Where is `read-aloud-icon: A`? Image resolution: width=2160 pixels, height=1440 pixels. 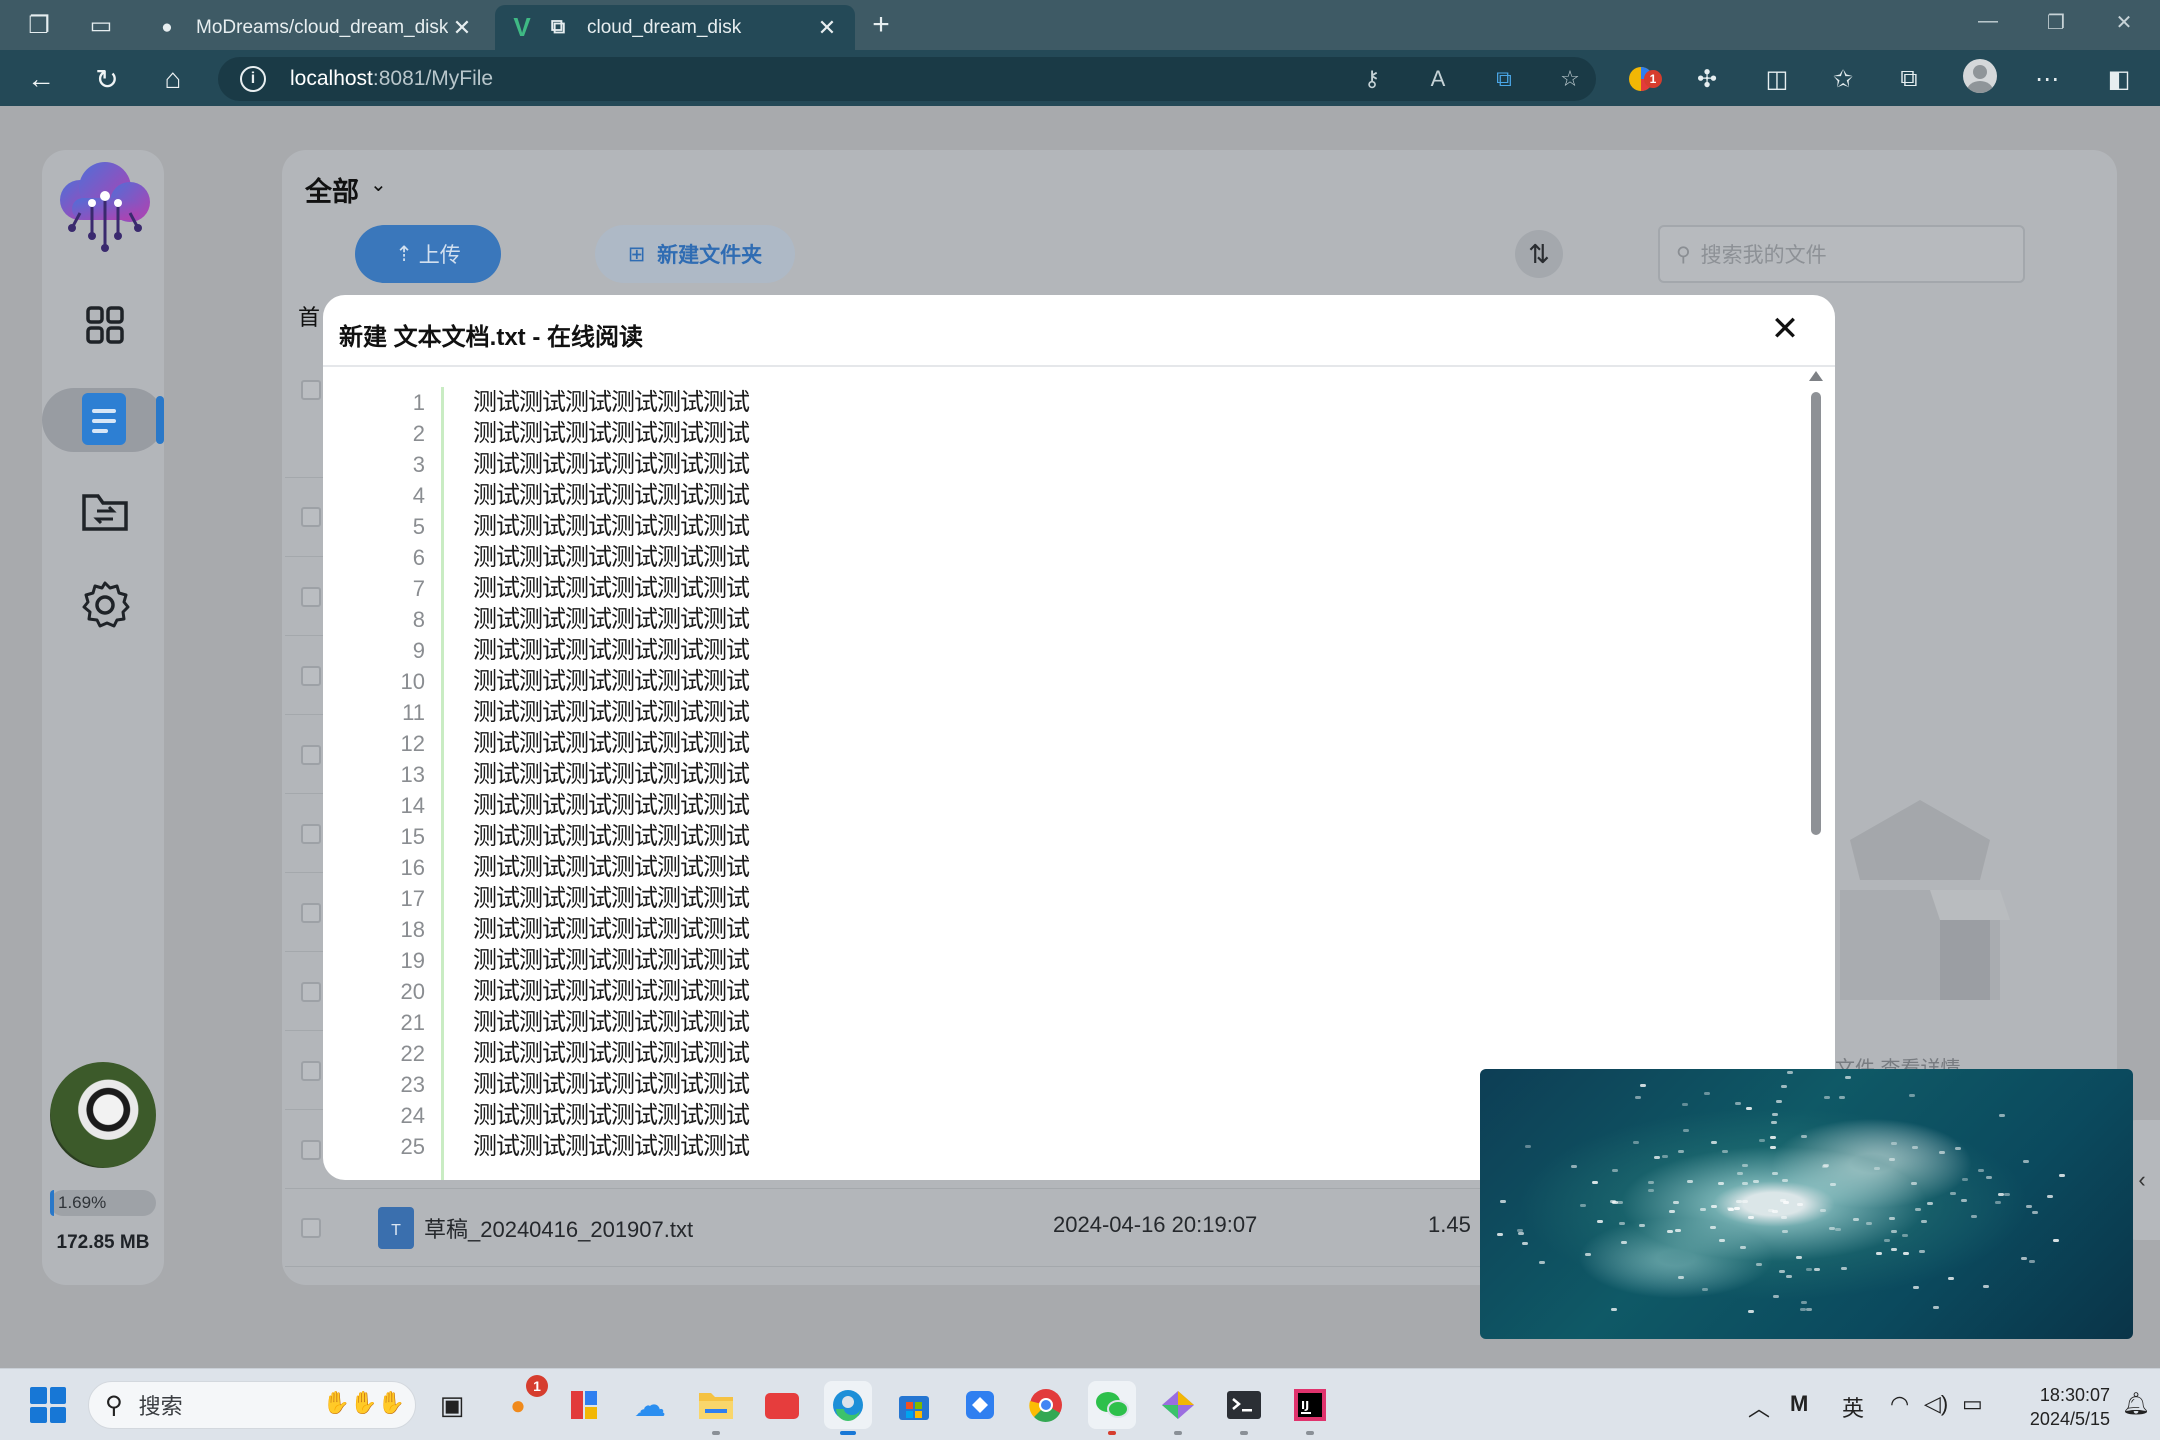
read-aloud-icon: A is located at coordinates (1438, 80).